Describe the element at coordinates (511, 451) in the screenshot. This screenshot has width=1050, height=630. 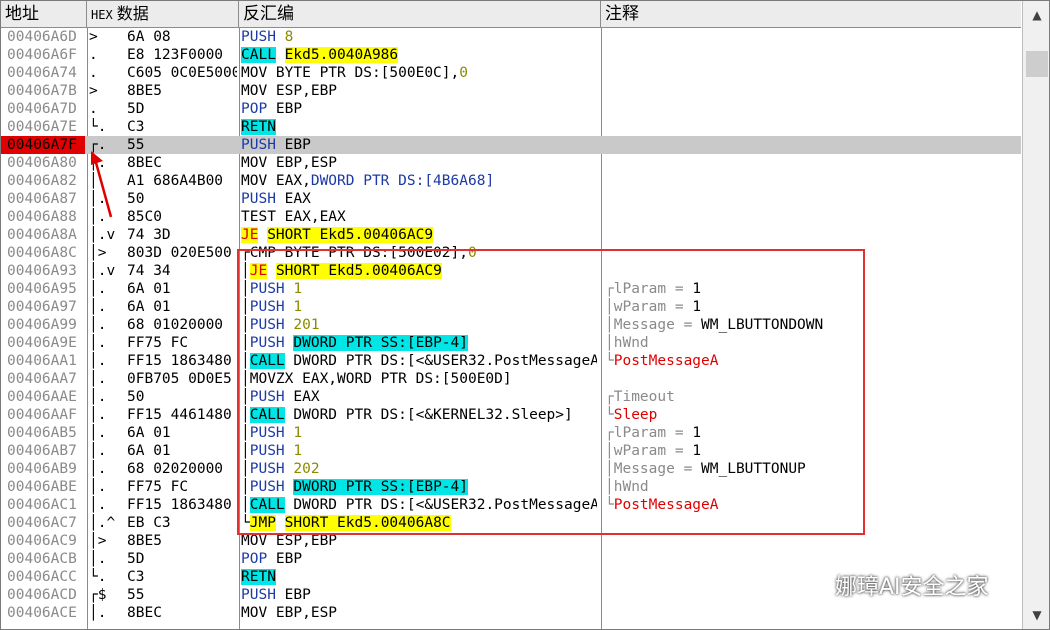
I see `table-row: 00406AB7 │. 6A 01 │PUSH 1 │wParam = 1` at that location.